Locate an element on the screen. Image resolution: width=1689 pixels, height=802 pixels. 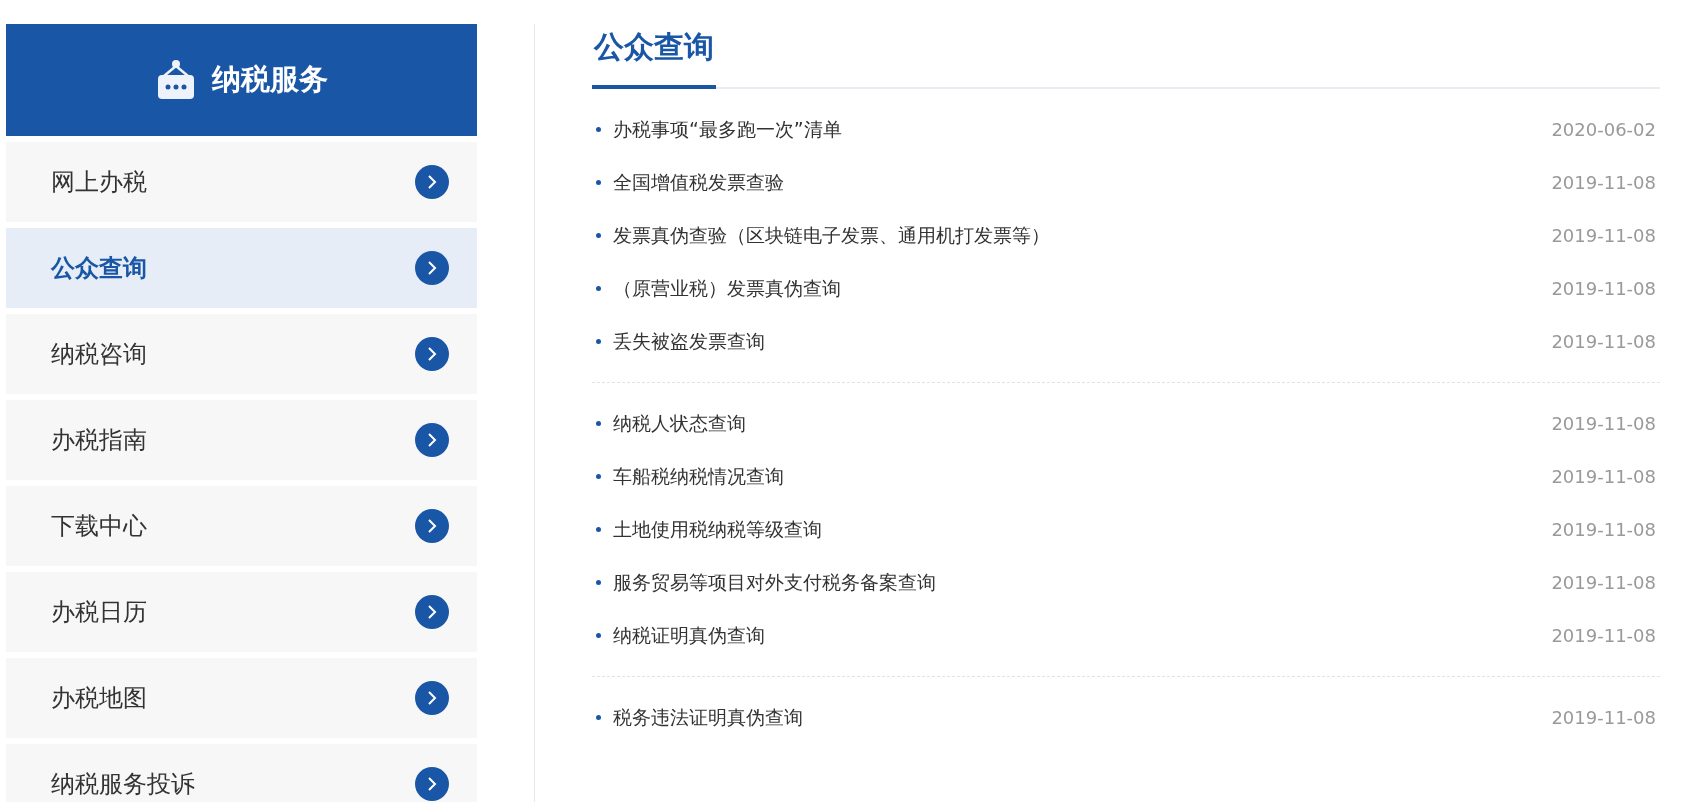
query-link: 土地使用税纳税等级查询 is located at coordinates (1082, 529).